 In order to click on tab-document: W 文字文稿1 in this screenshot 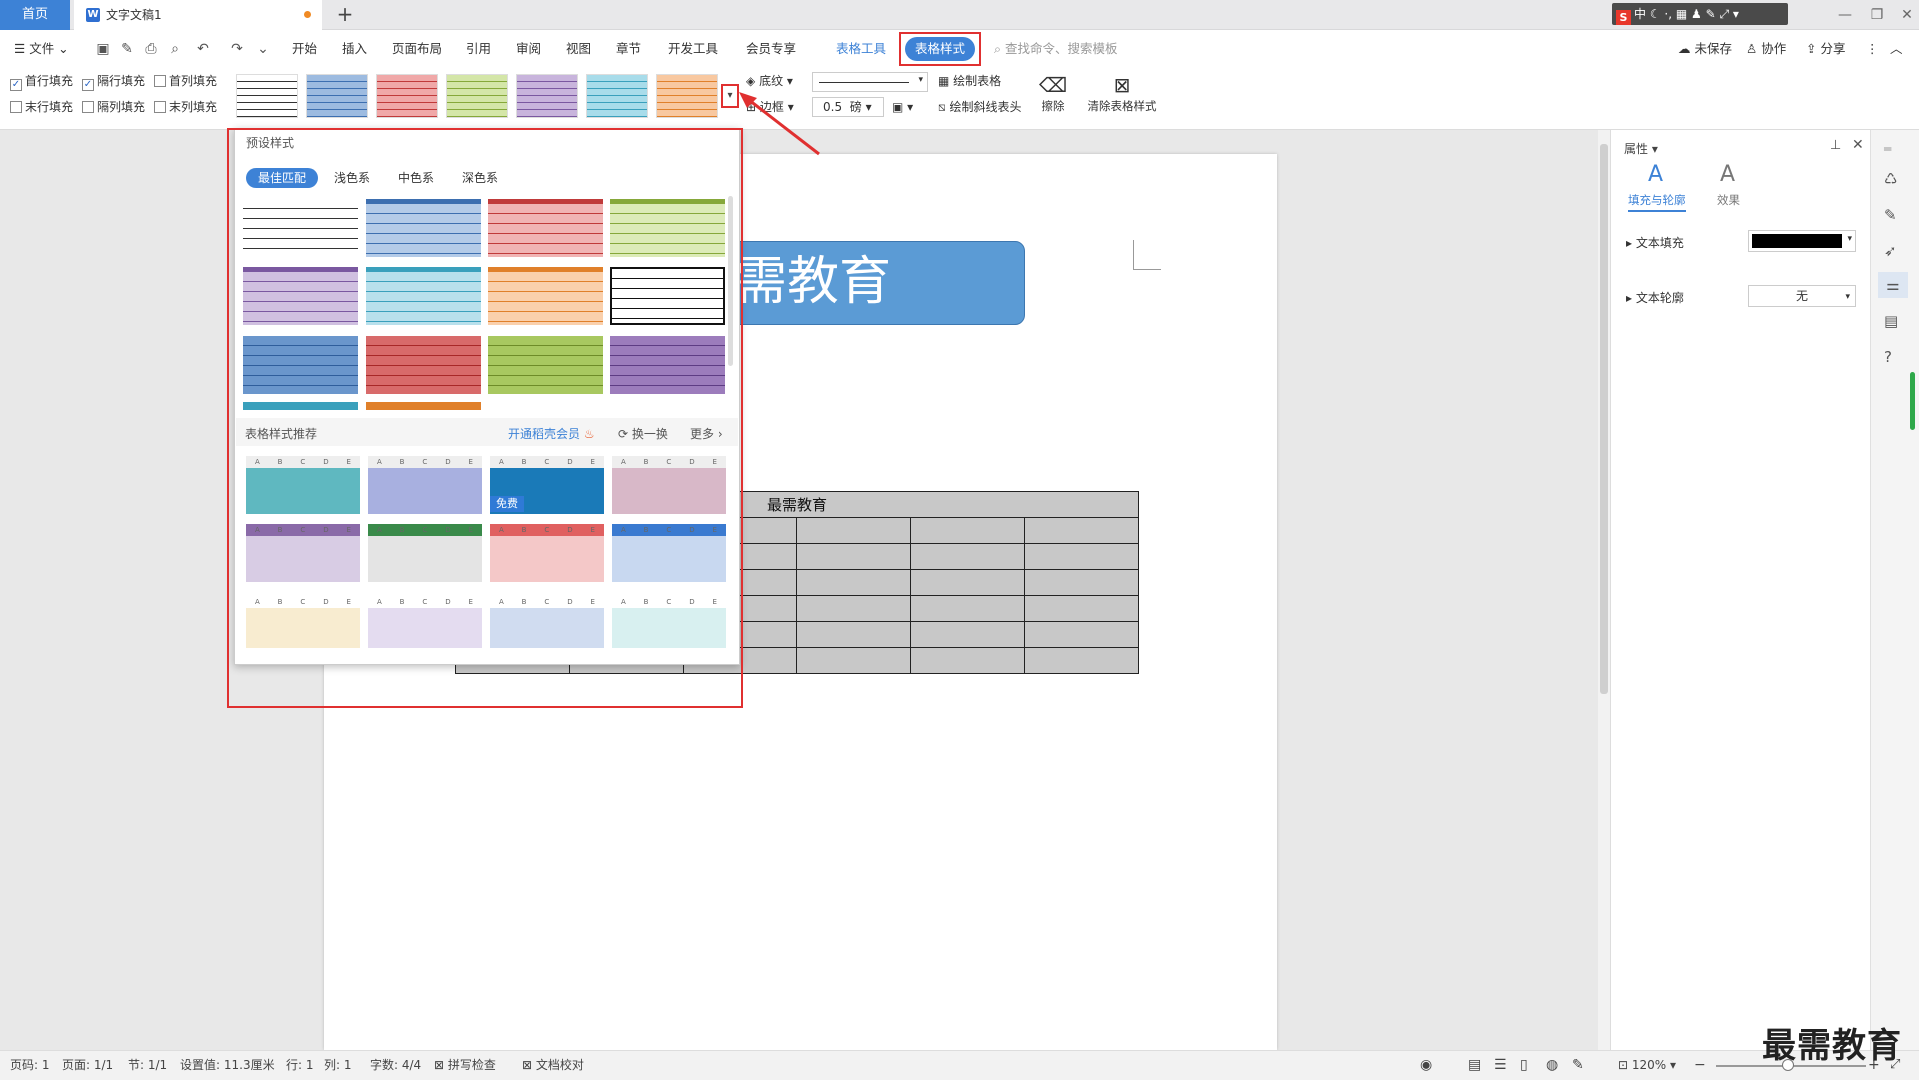, I will do `click(198, 15)`.